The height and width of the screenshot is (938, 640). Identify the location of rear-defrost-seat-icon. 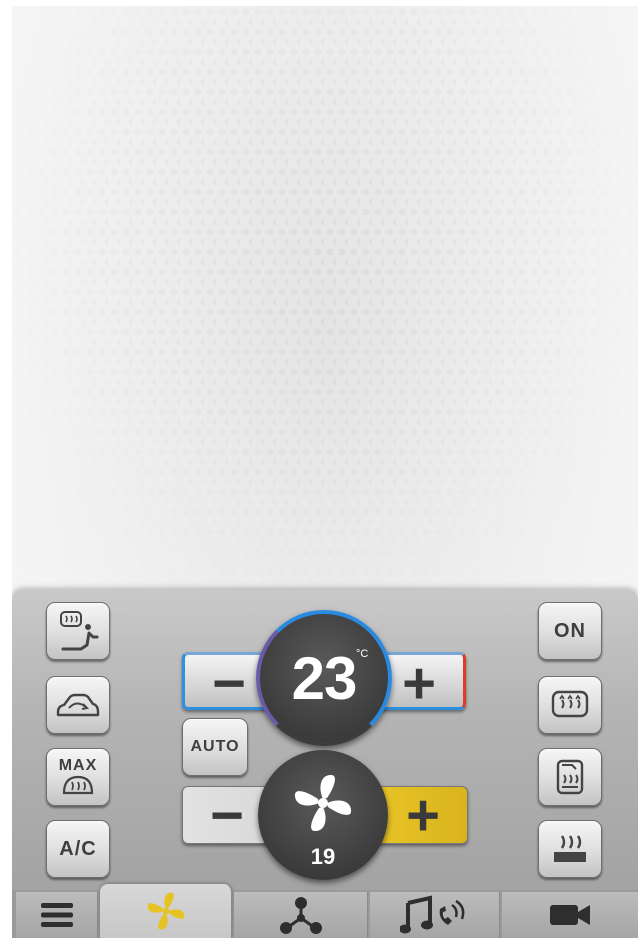
(79, 631).